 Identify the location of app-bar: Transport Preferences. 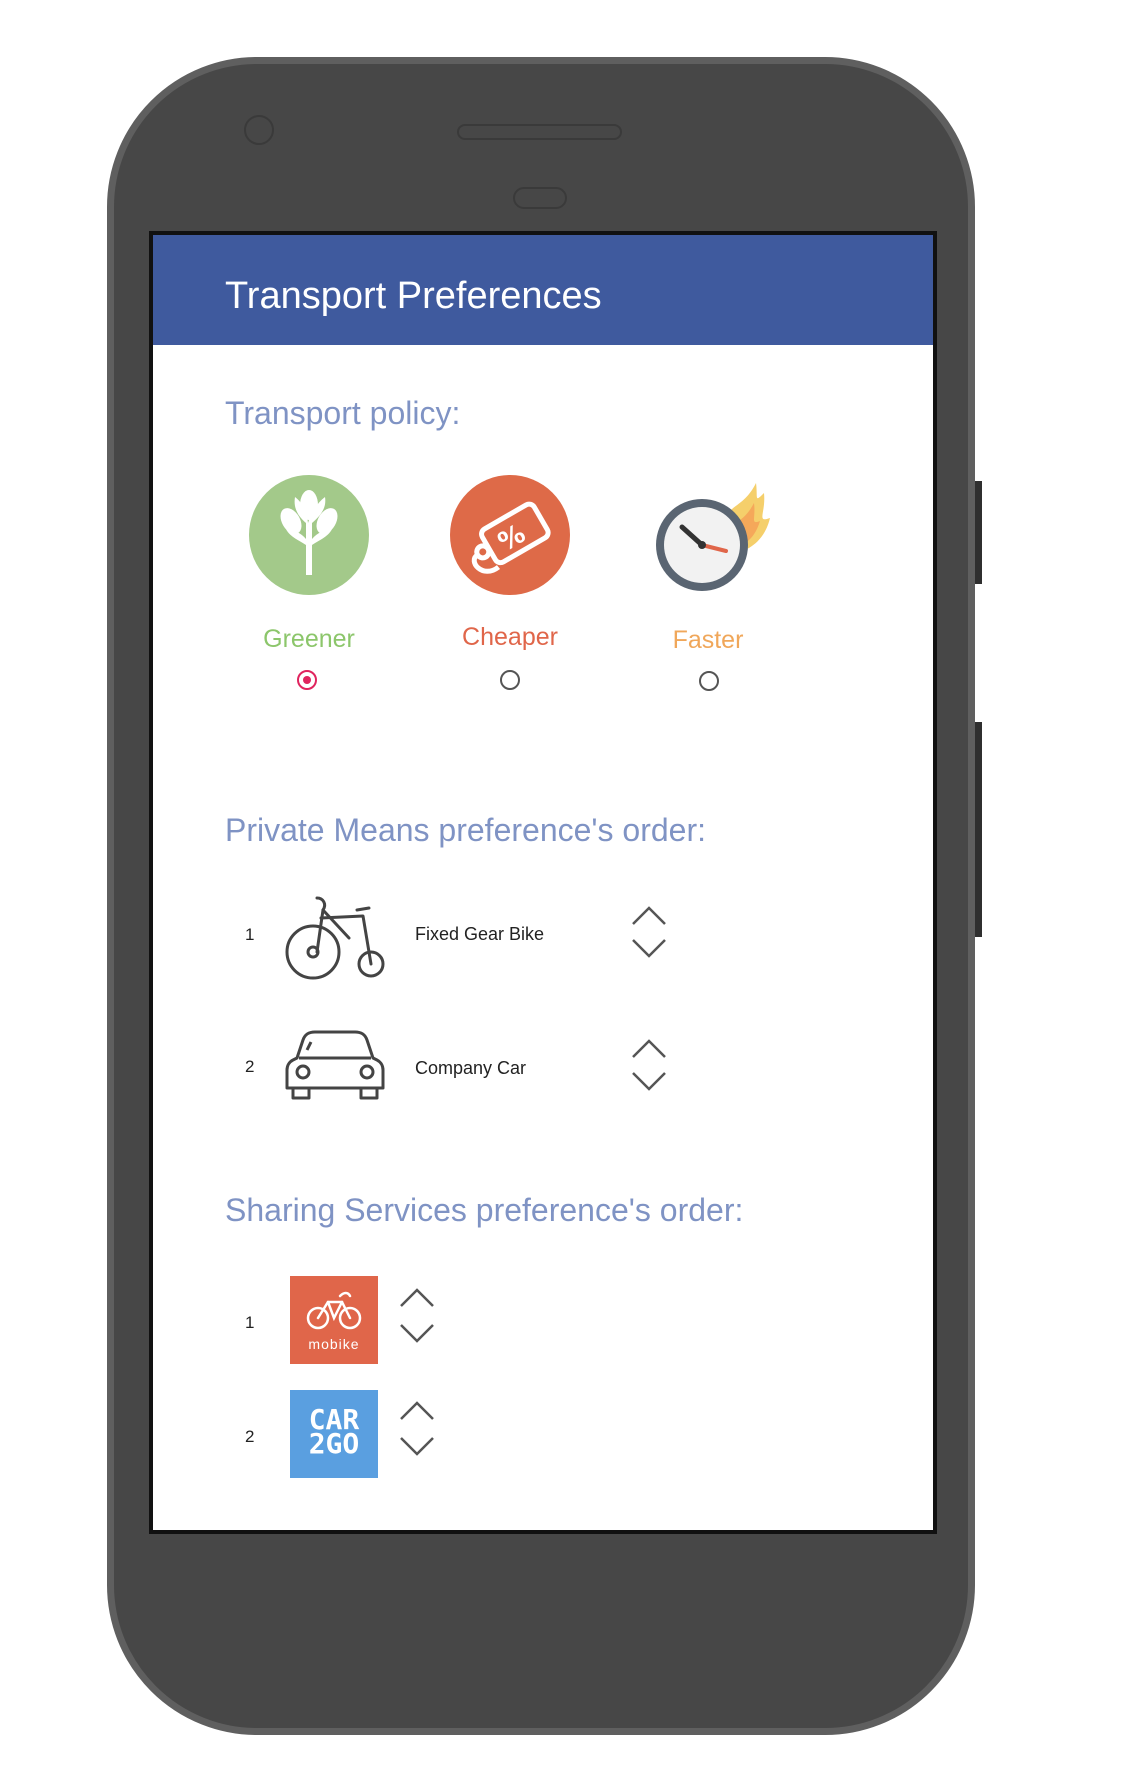
(543, 290).